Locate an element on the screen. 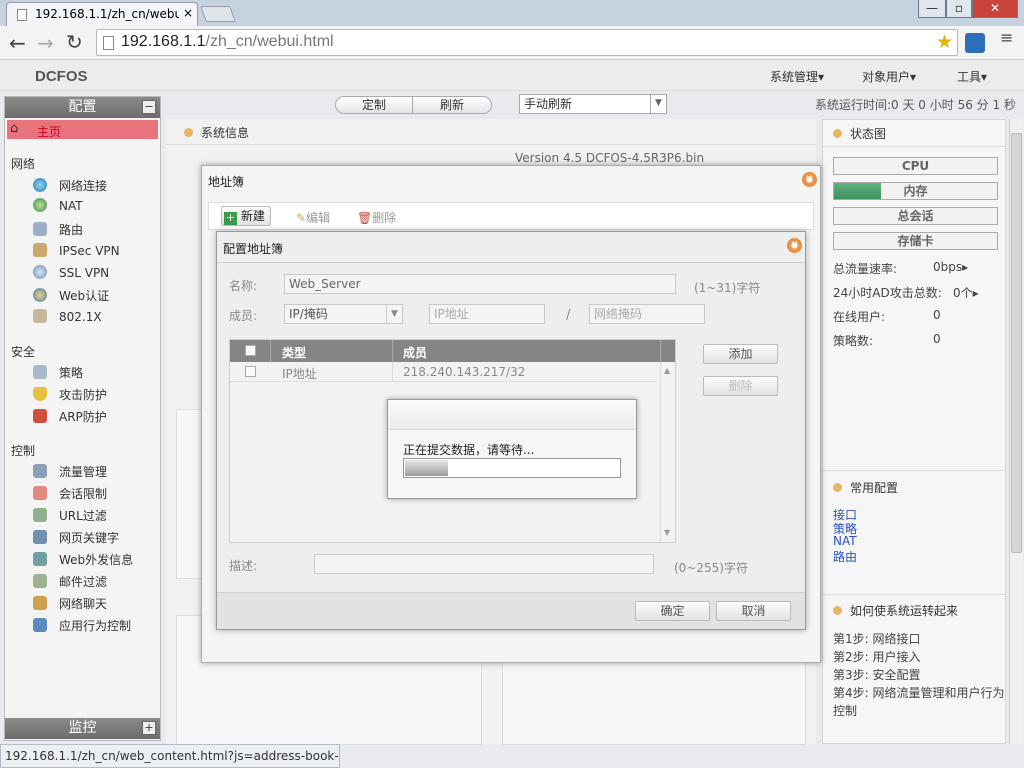 This screenshot has height=768, width=1024. table-row: IP地址 218.240.143.217/32 is located at coordinates (443, 372).